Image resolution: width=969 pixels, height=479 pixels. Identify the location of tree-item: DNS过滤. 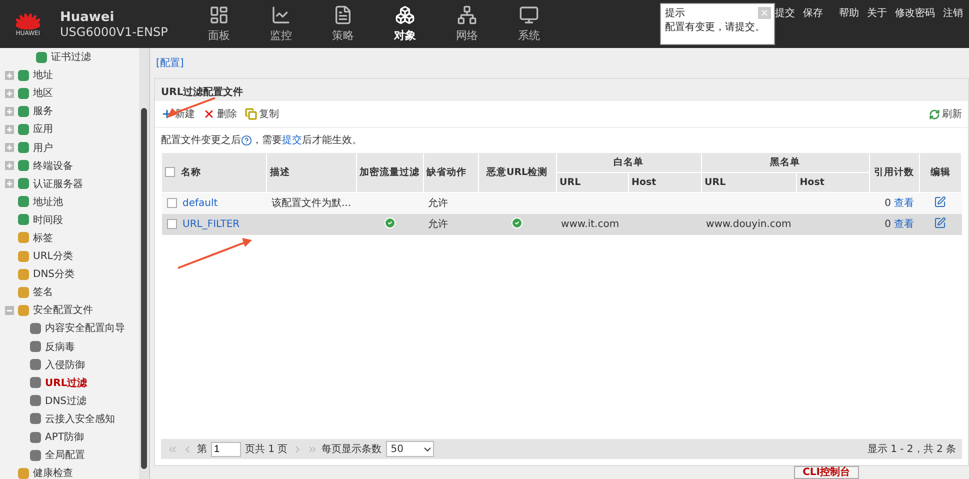
(66, 401).